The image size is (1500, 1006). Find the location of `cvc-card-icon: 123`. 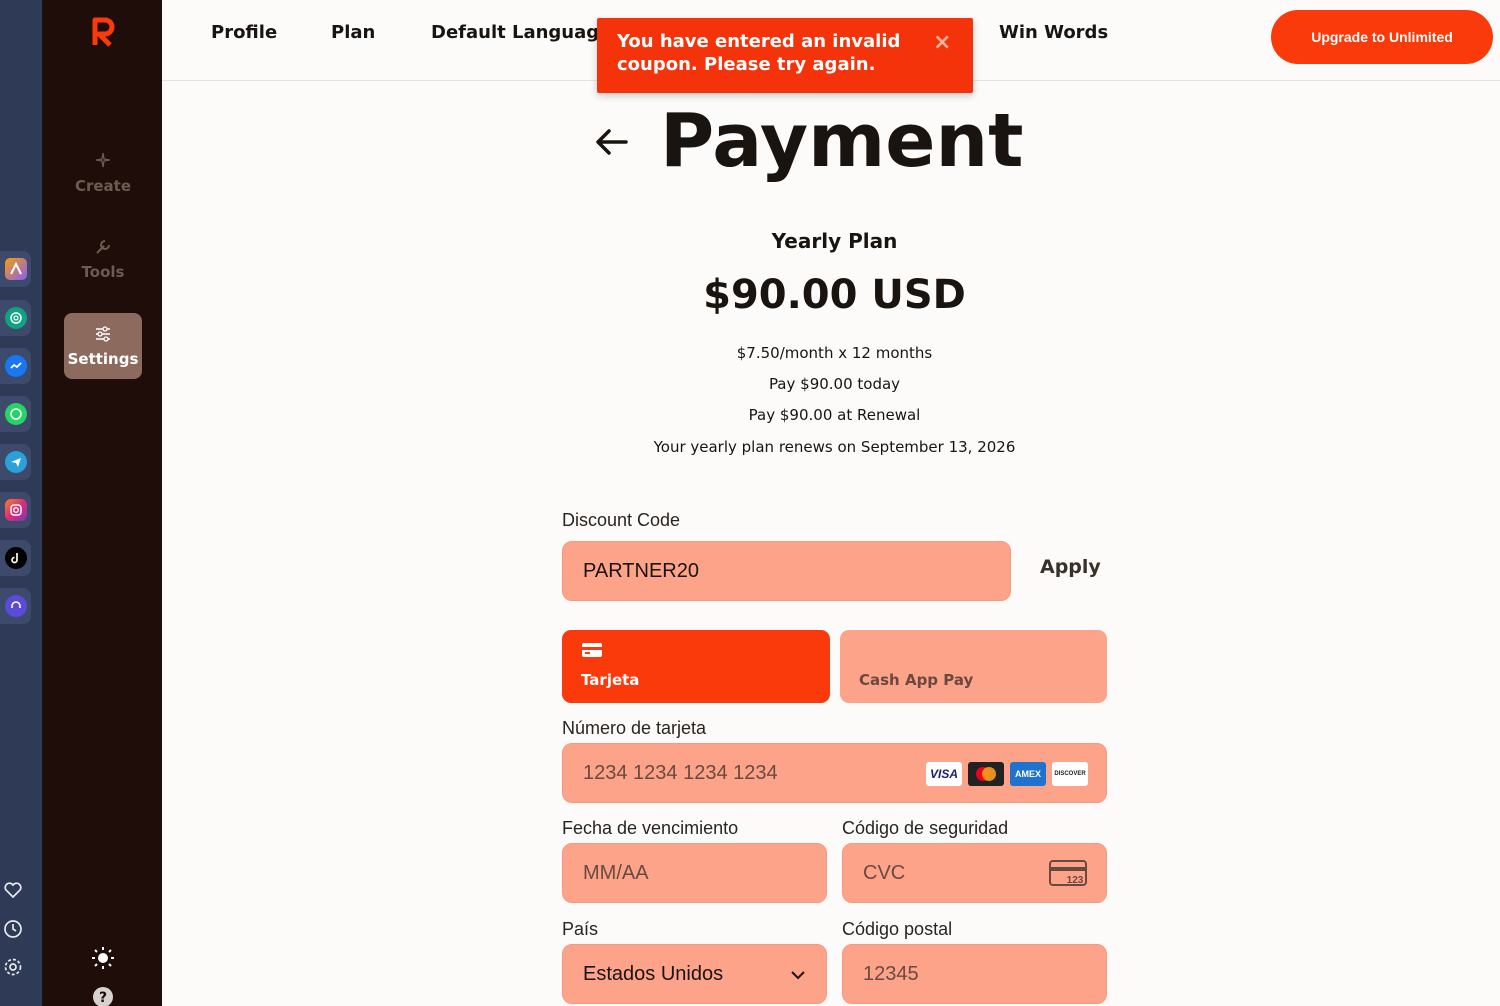

cvc-card-icon: 123 is located at coordinates (1068, 873).